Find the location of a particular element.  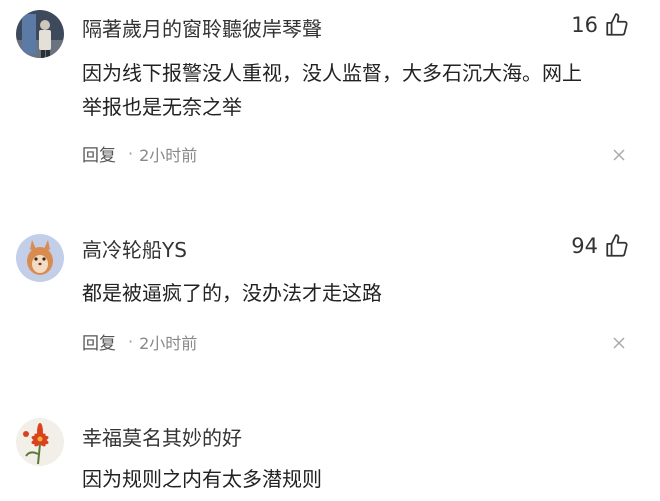

comment-text-line: 因为线下报警没人重视，没人监督，大多石沉大海。网上 is located at coordinates (332, 73).